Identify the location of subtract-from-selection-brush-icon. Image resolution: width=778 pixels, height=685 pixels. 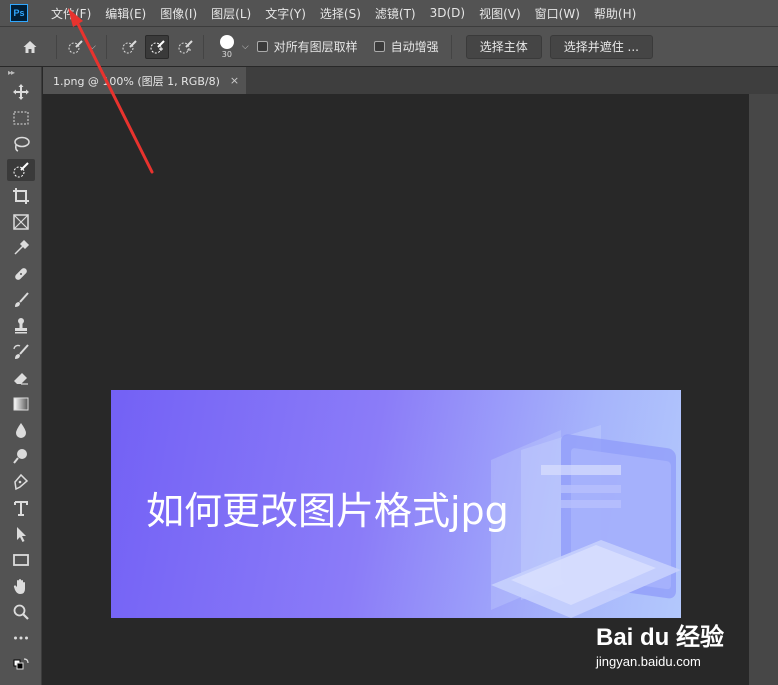
(185, 47).